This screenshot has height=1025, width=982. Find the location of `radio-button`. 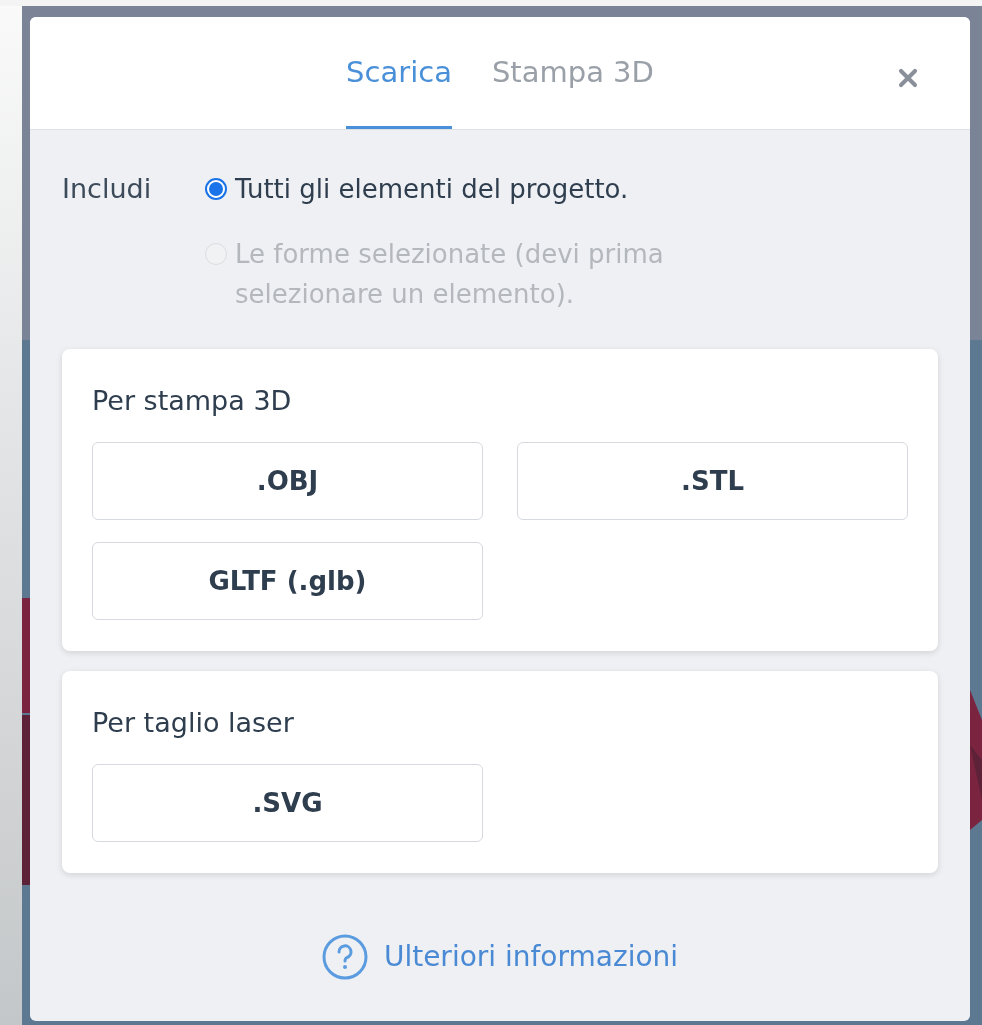

radio-button is located at coordinates (216, 189).